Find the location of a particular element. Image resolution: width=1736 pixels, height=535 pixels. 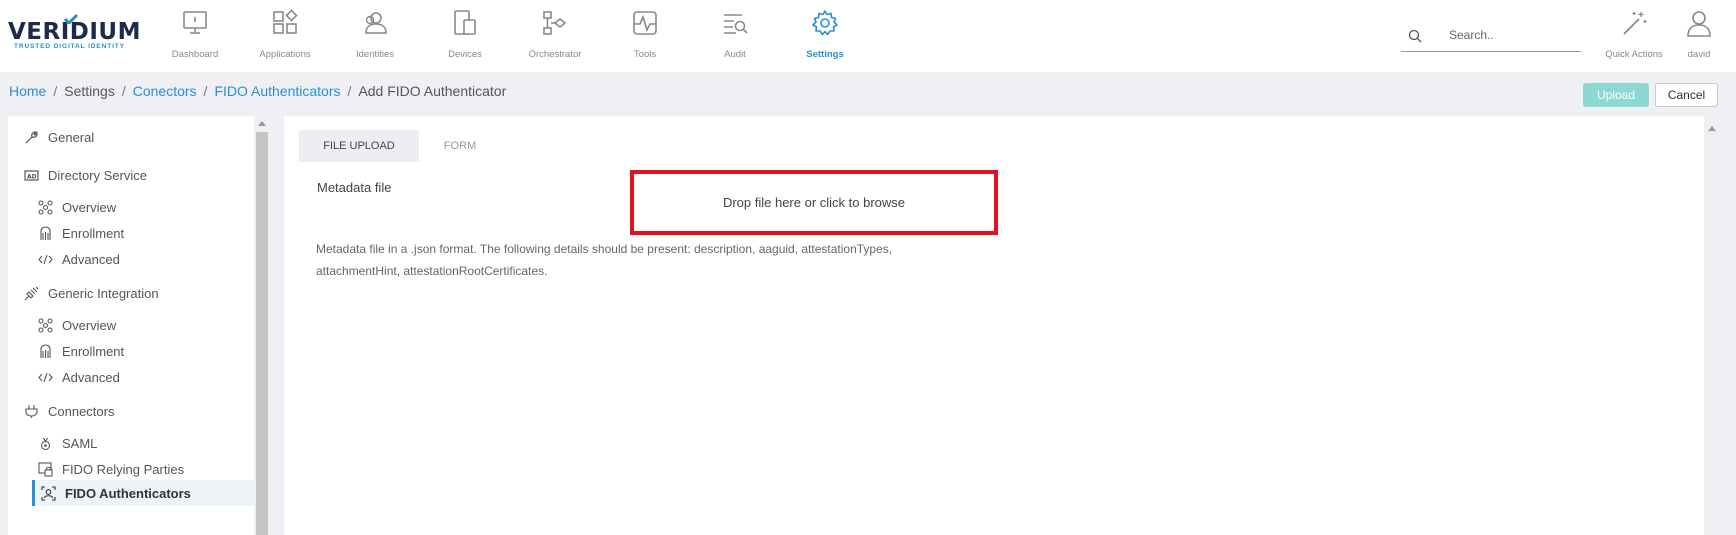

nav-label: Orchestrator is located at coordinates (555, 54).